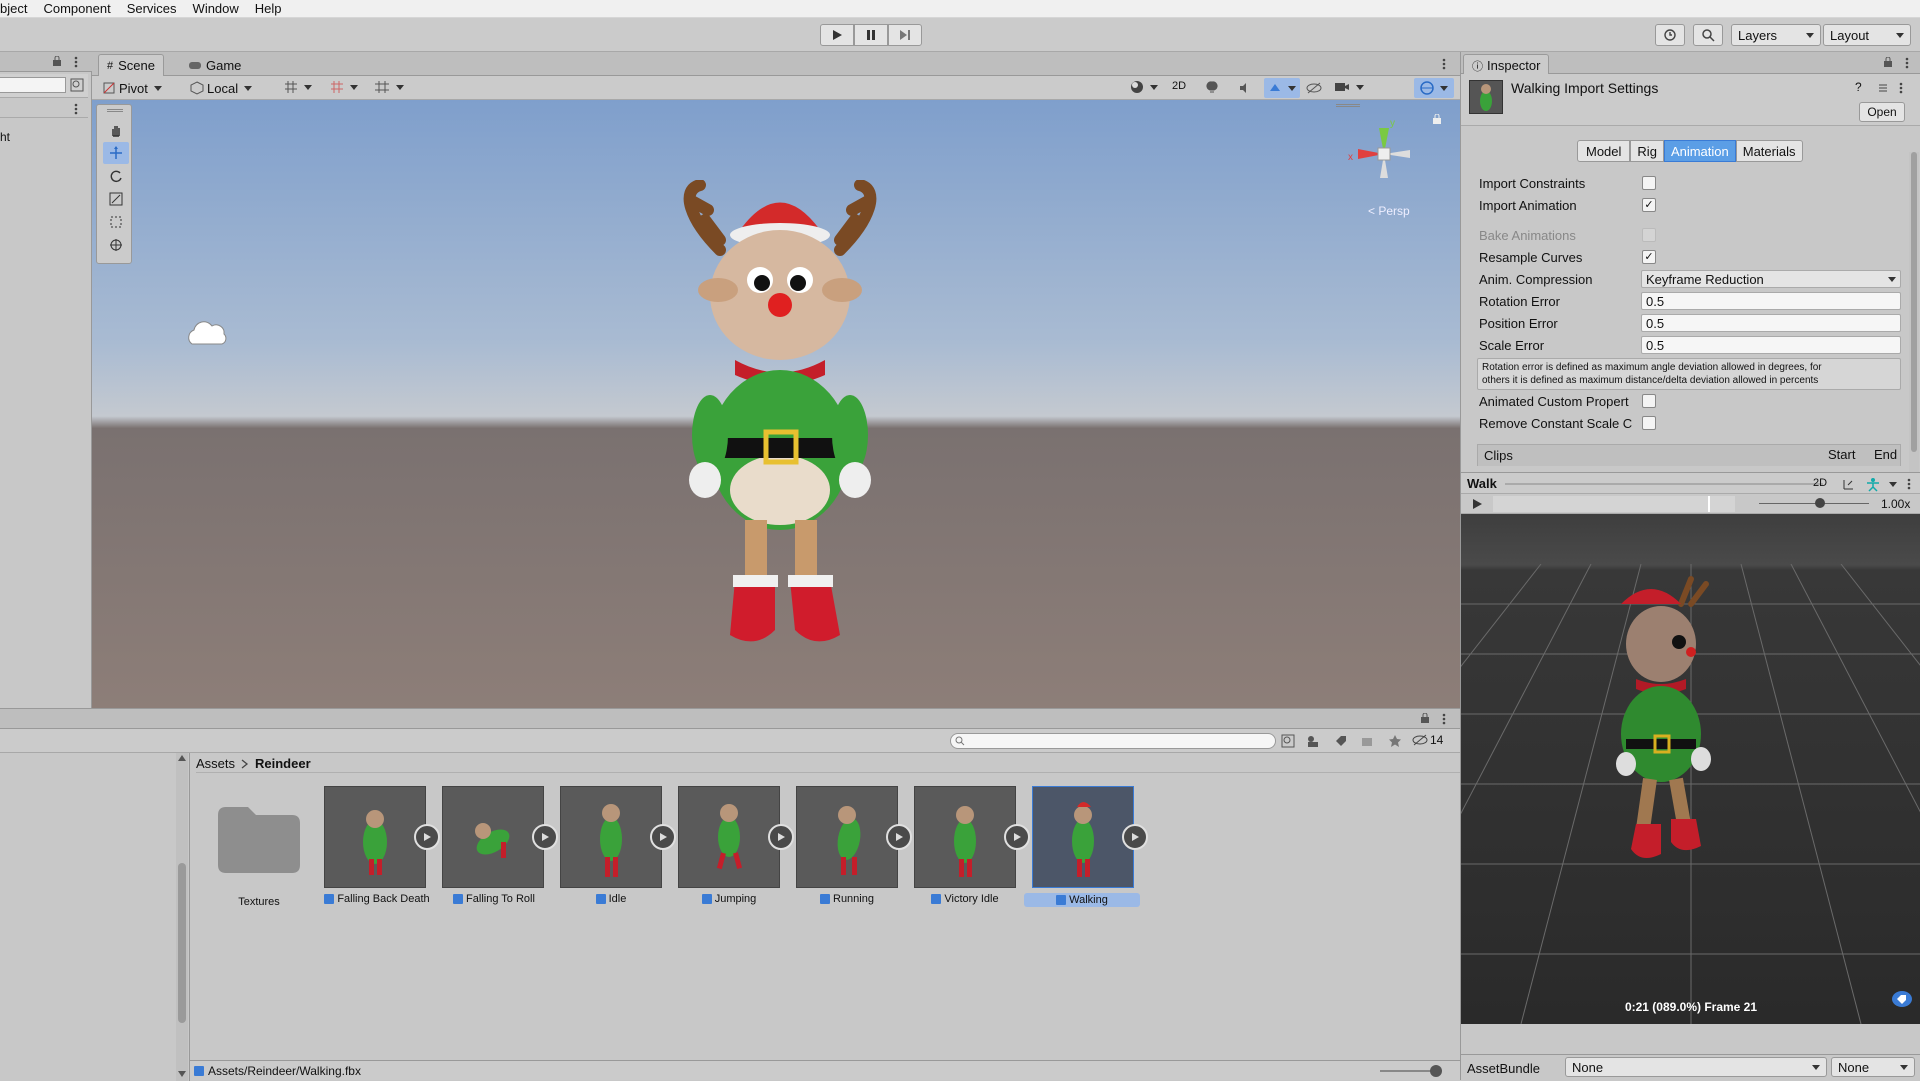  Describe the element at coordinates (1384, 156) in the screenshot. I see `scene-orientation-gizmo: y x` at that location.